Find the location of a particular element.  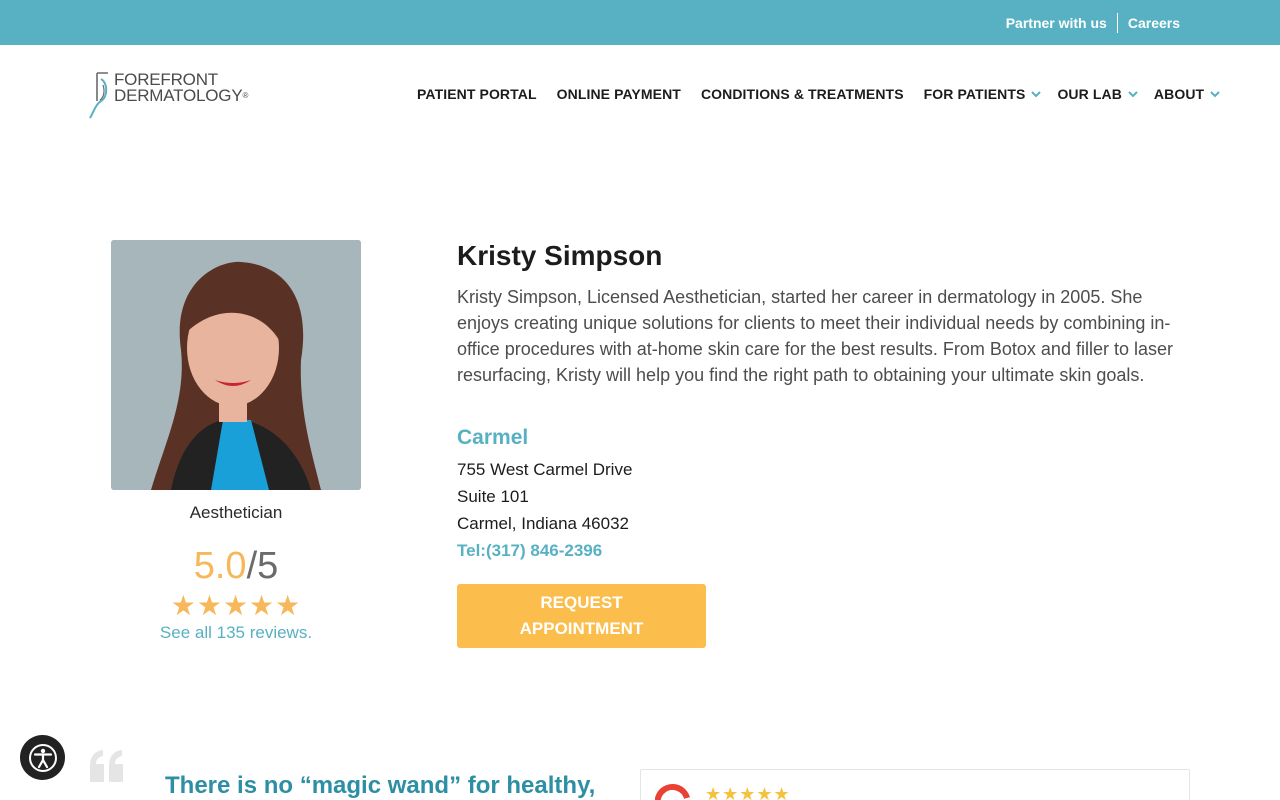

accessibility-icon is located at coordinates (42, 757).